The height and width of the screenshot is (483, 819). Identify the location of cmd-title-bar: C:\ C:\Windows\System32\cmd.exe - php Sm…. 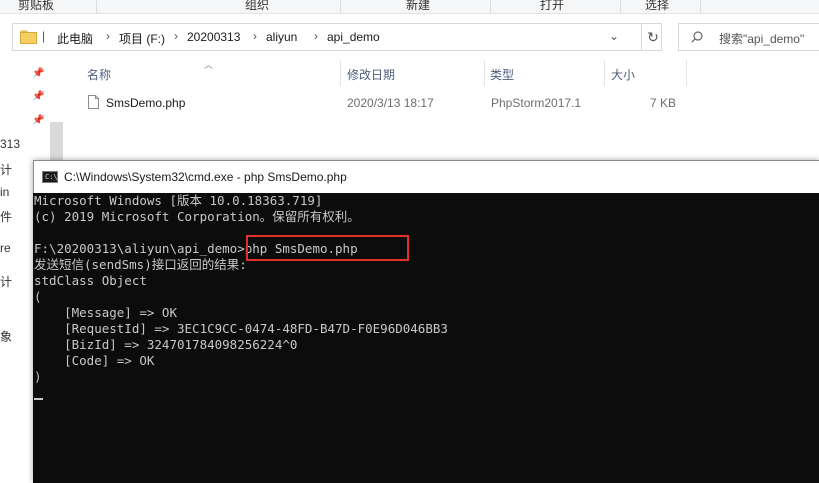
(426, 176).